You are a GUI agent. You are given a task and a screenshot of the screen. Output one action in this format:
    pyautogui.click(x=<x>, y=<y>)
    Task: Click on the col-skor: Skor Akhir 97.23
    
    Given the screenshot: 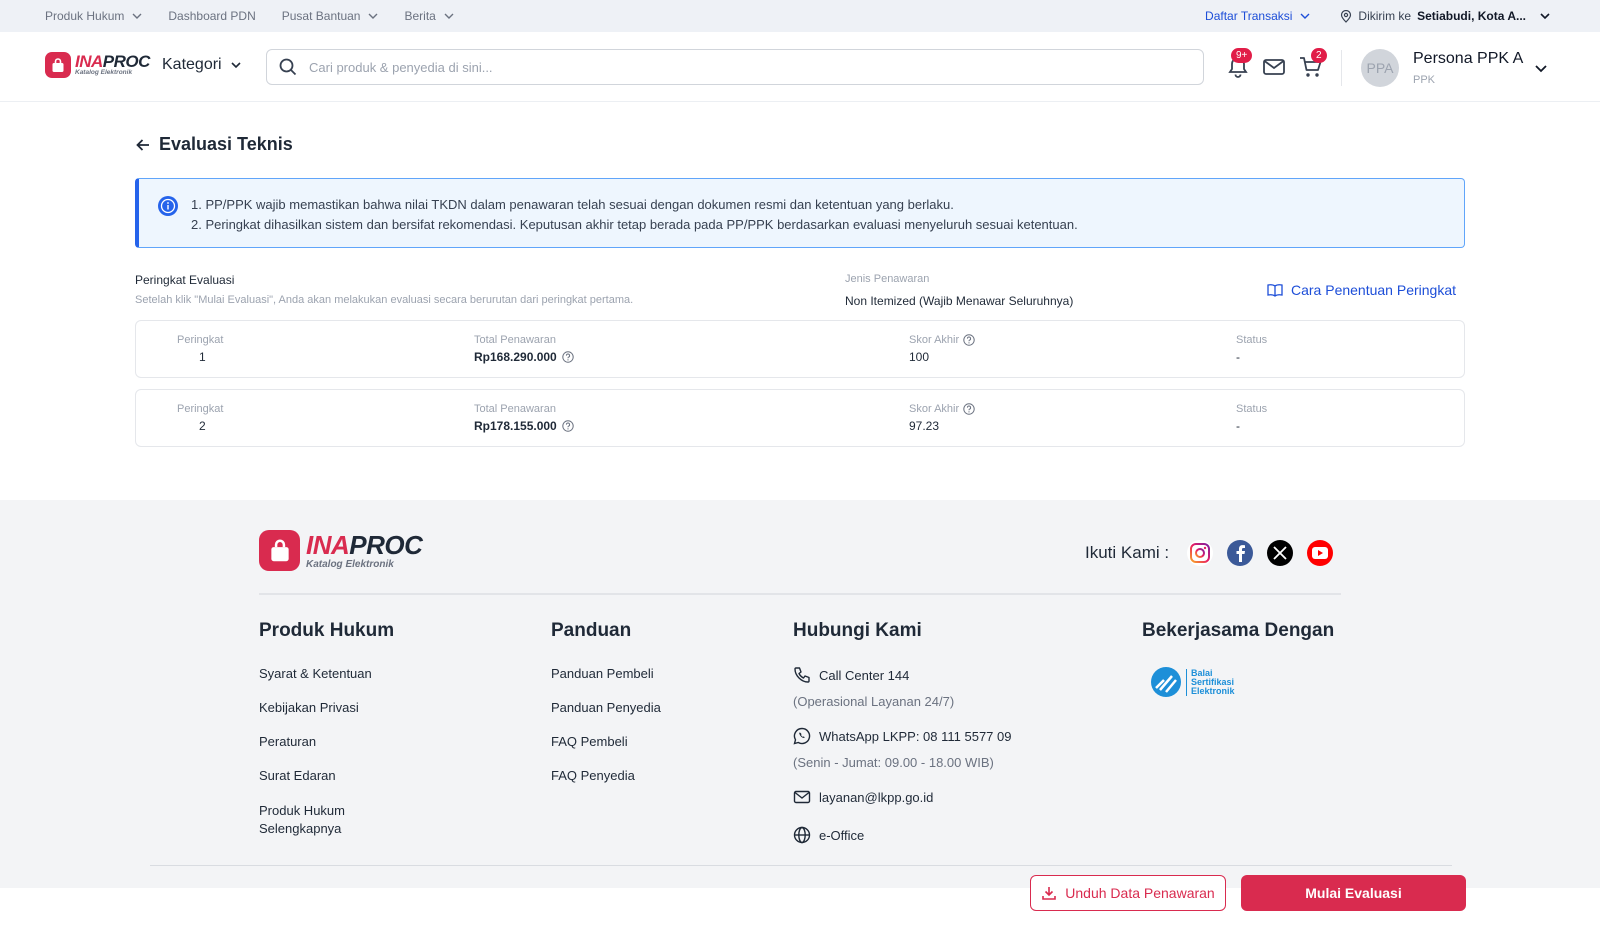 What is the action you would take?
    pyautogui.click(x=942, y=418)
    